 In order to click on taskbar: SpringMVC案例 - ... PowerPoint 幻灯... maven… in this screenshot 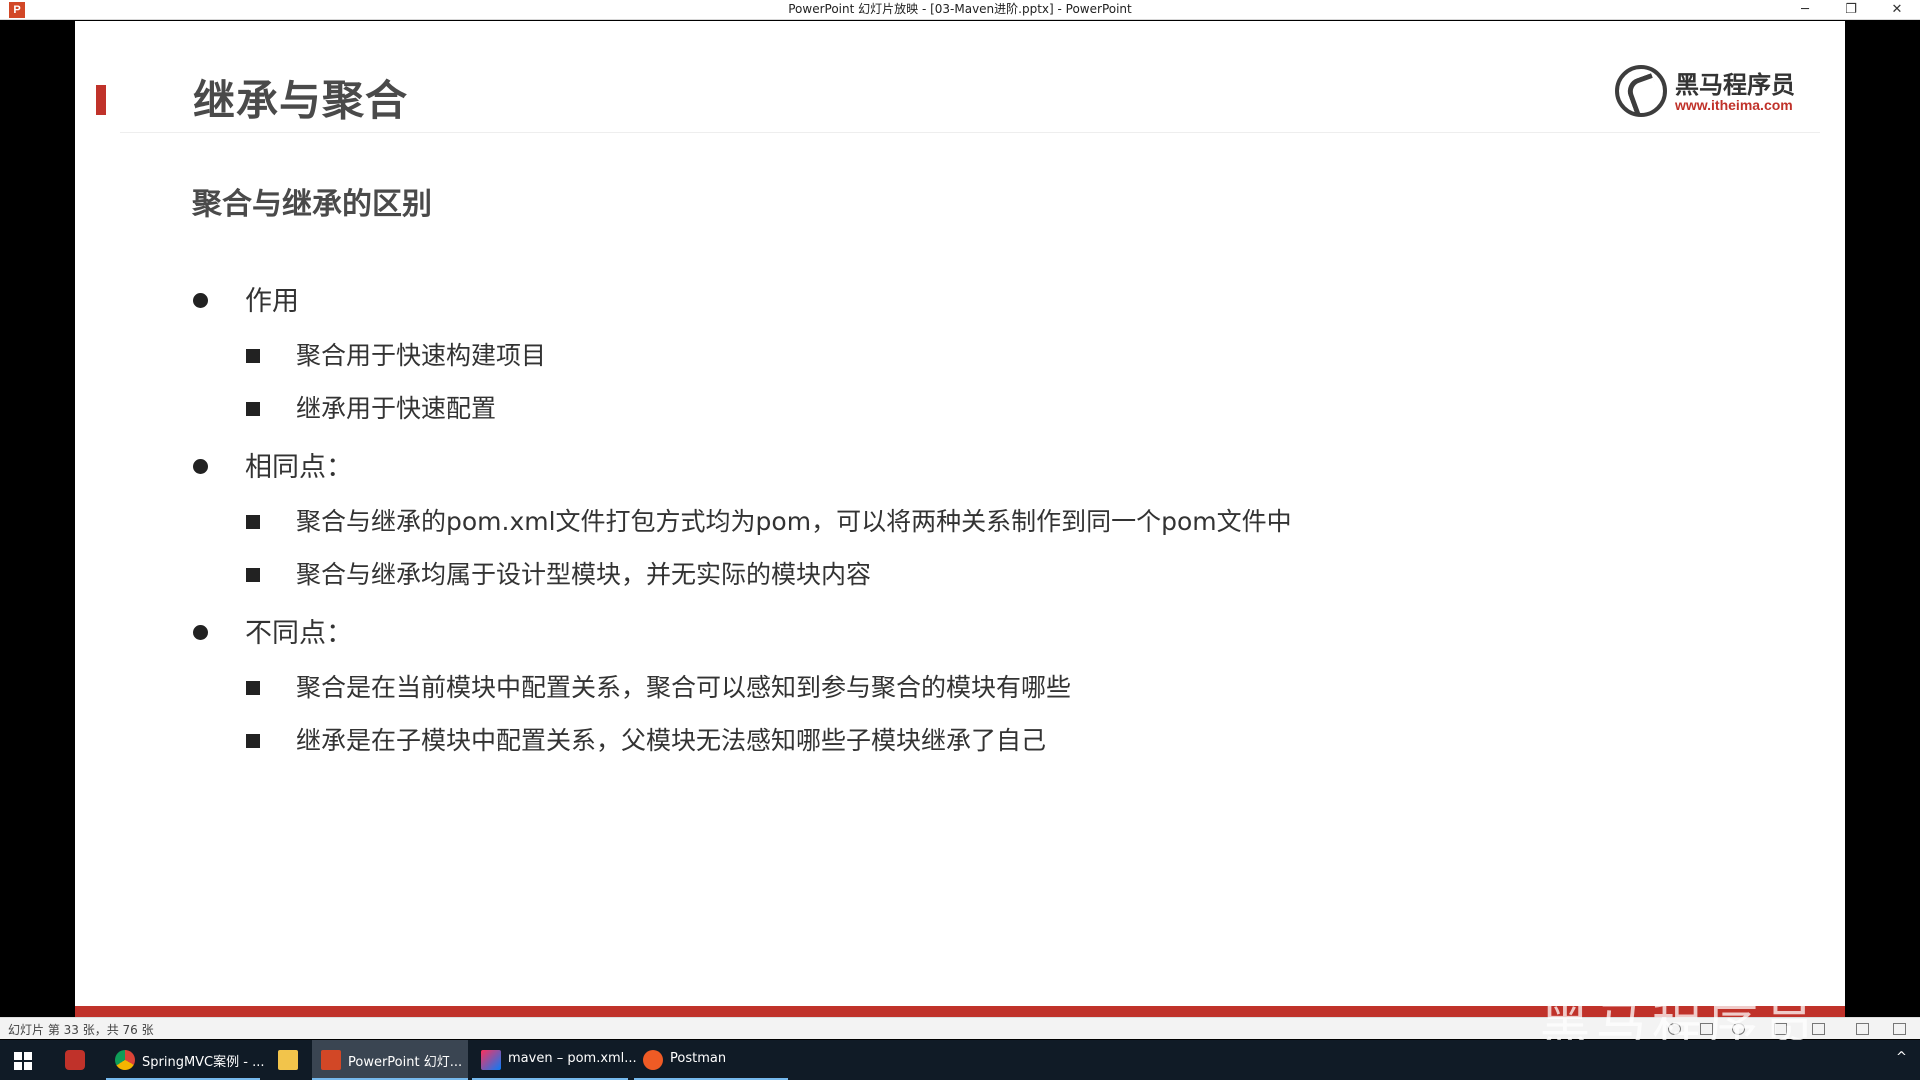, I will do `click(960, 1060)`.